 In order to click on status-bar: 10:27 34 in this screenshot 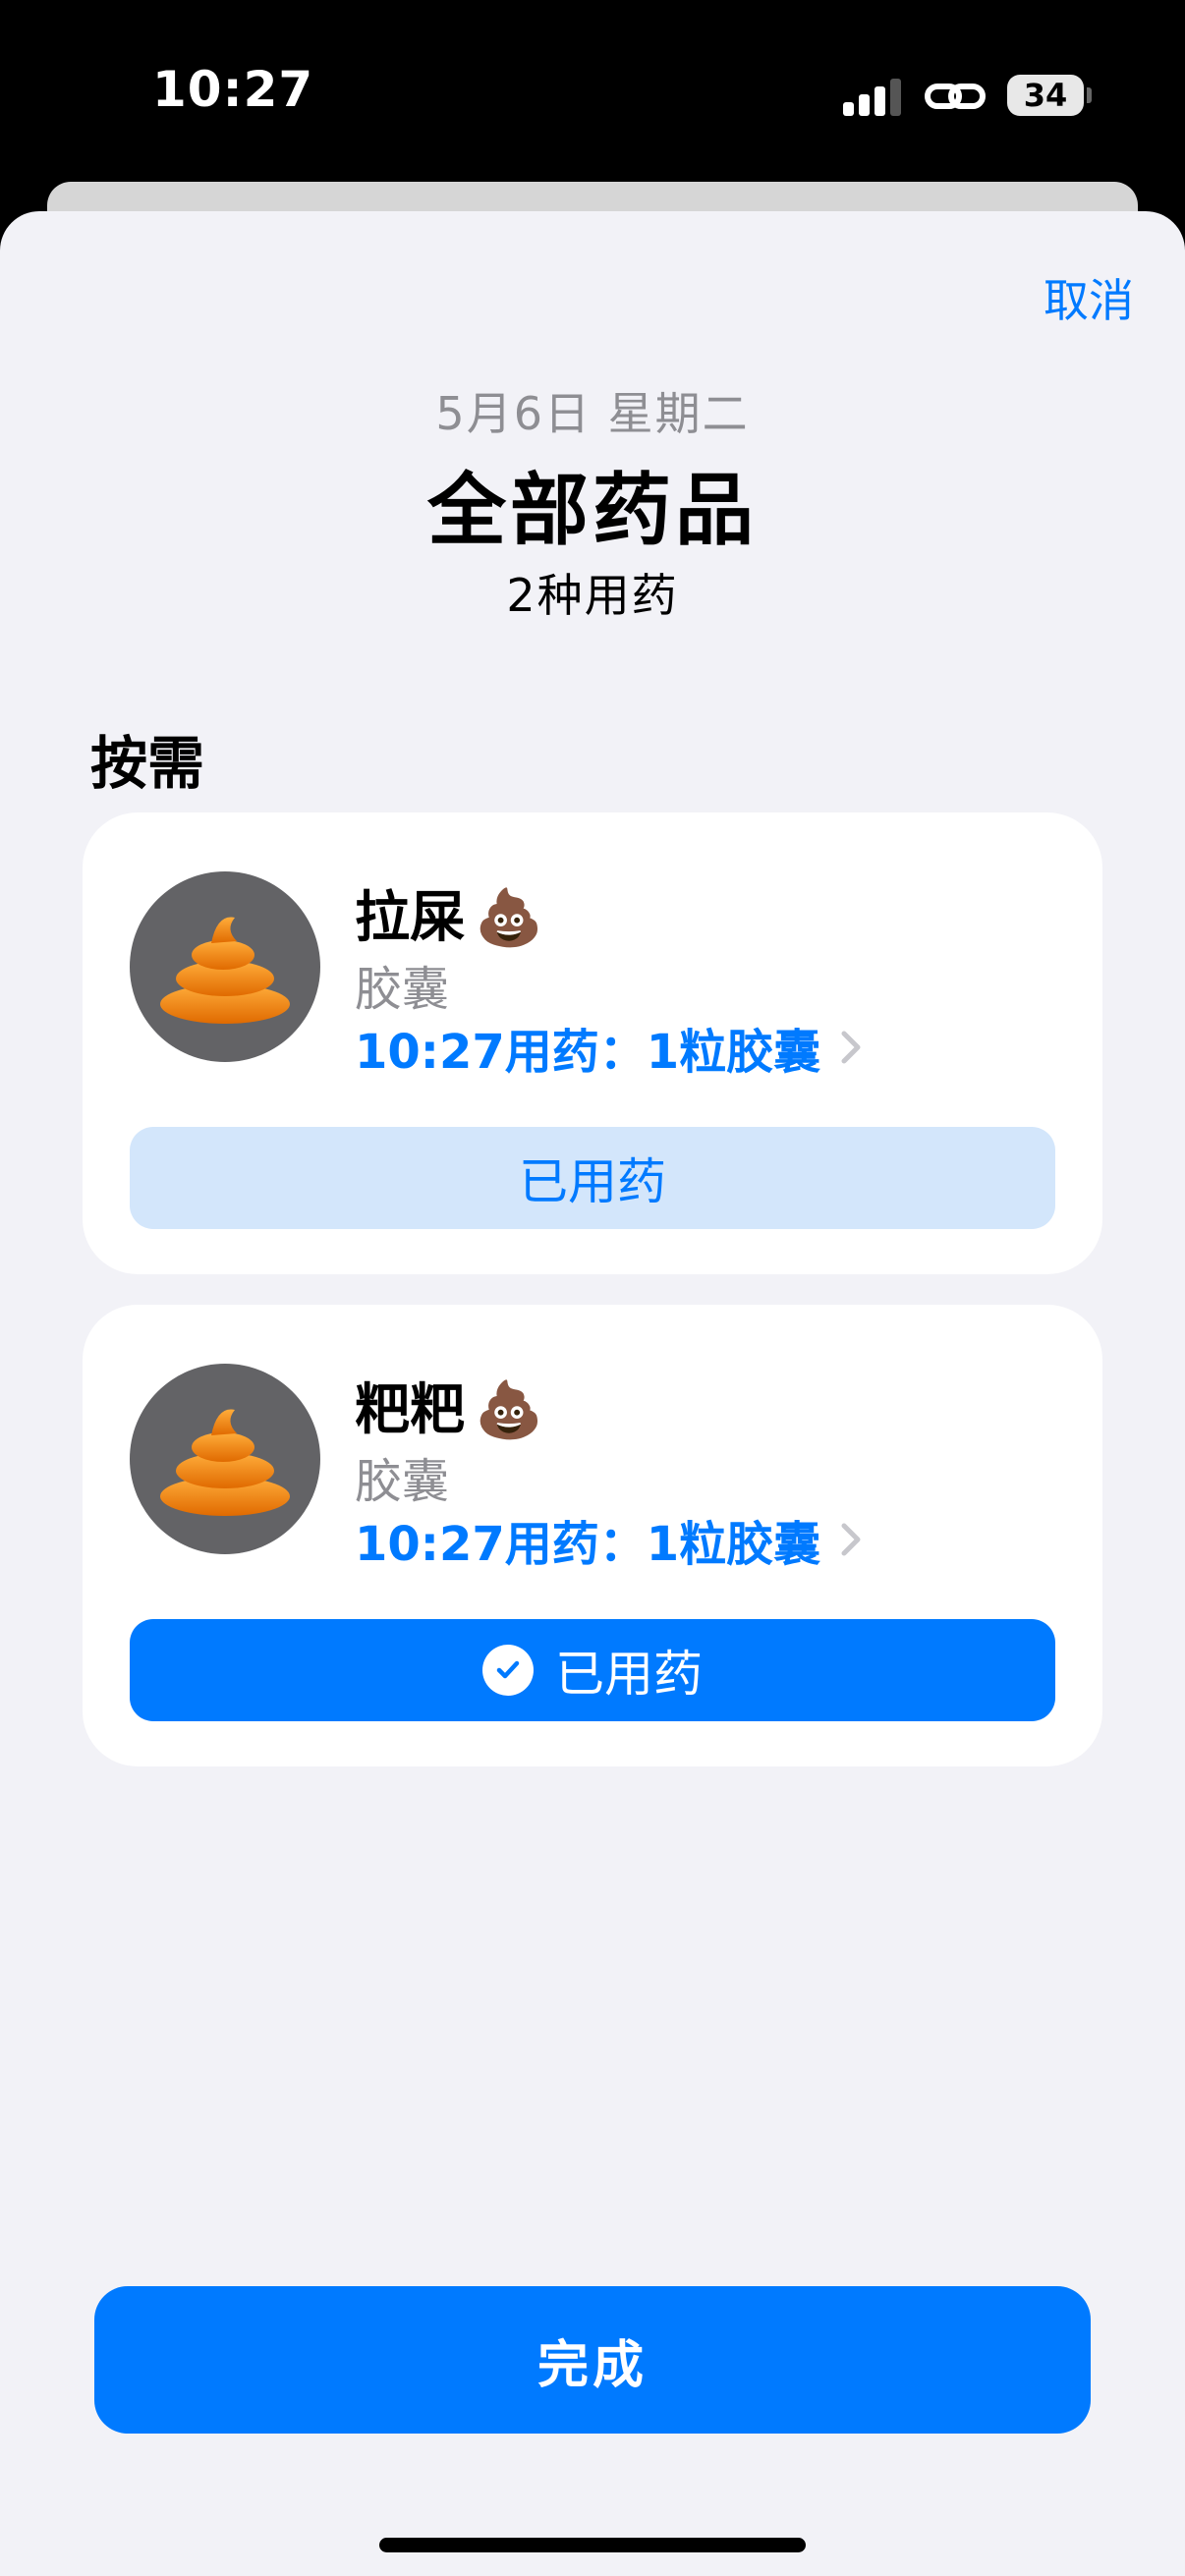, I will do `click(592, 91)`.